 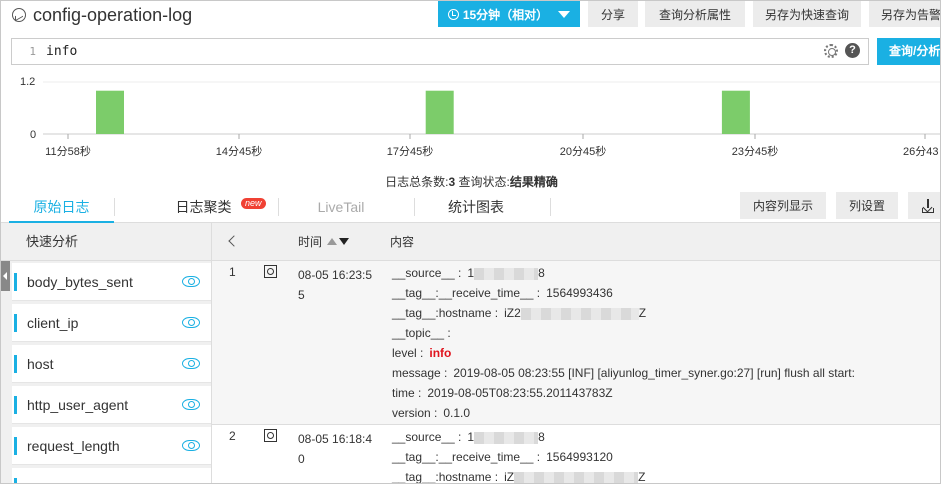 What do you see at coordinates (310, 242) in the screenshot?
I see `time-column-header: 时间` at bounding box center [310, 242].